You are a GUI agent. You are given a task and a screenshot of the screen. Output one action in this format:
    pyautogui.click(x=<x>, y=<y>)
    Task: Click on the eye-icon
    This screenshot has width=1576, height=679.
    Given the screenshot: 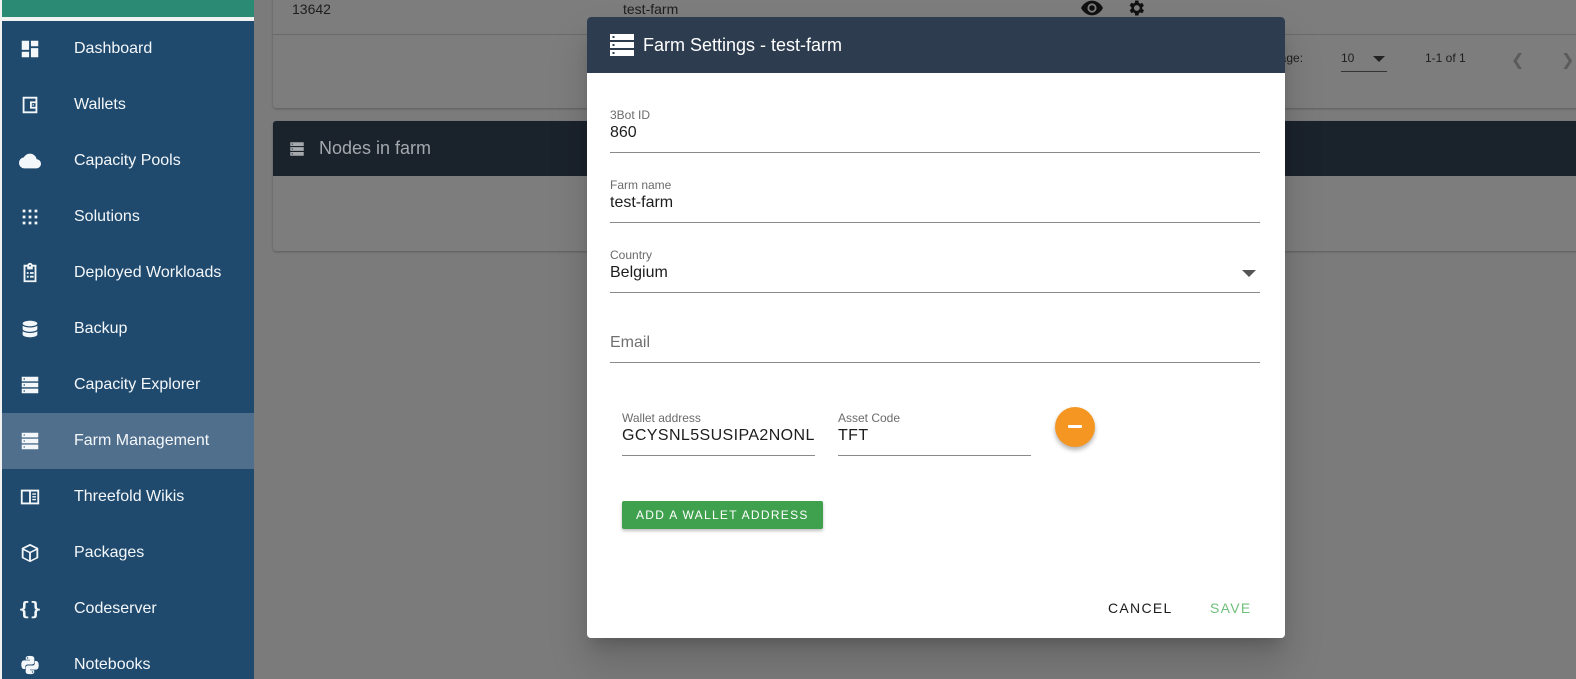 What is the action you would take?
    pyautogui.click(x=1092, y=8)
    